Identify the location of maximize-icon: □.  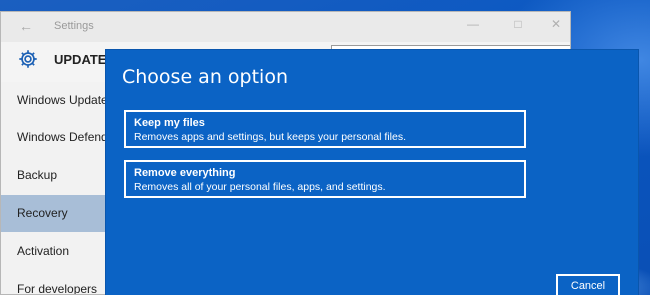
(518, 24).